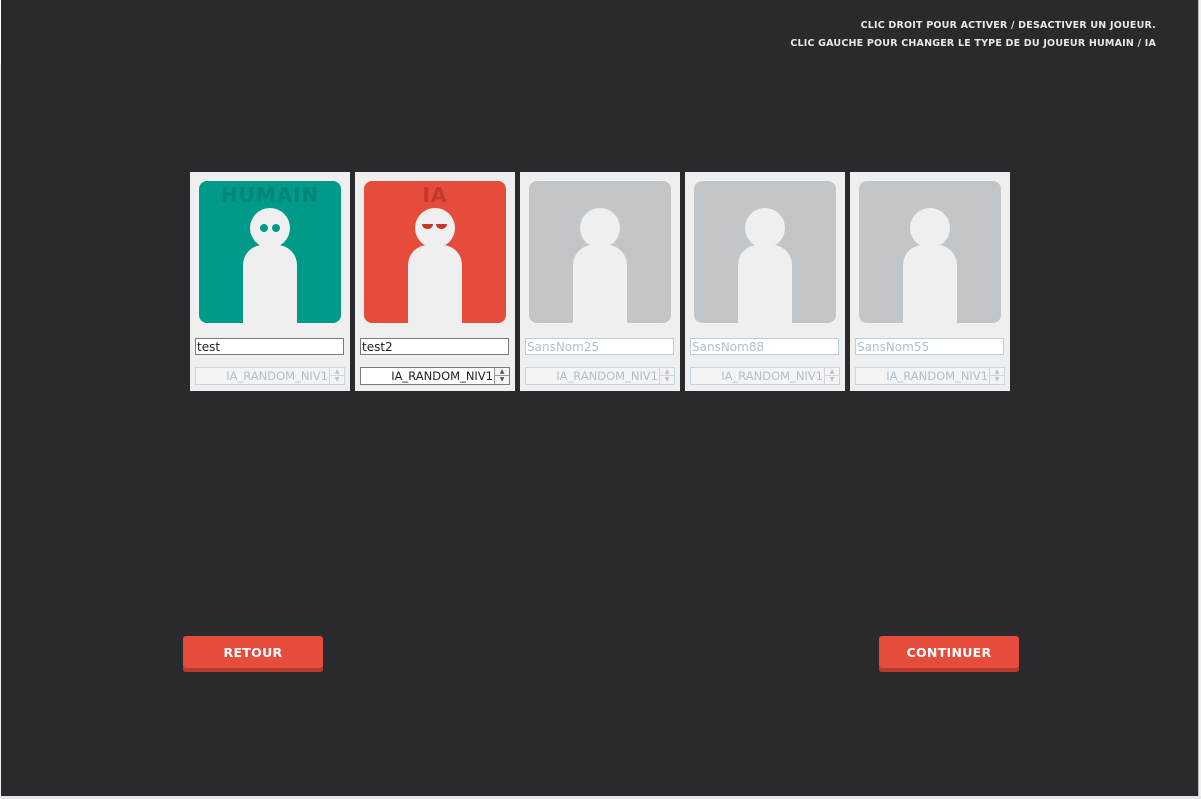 This screenshot has width=1201, height=799. I want to click on player-card-4: IA_RANDOM_NIV1 ▲ ▼, so click(765, 281).